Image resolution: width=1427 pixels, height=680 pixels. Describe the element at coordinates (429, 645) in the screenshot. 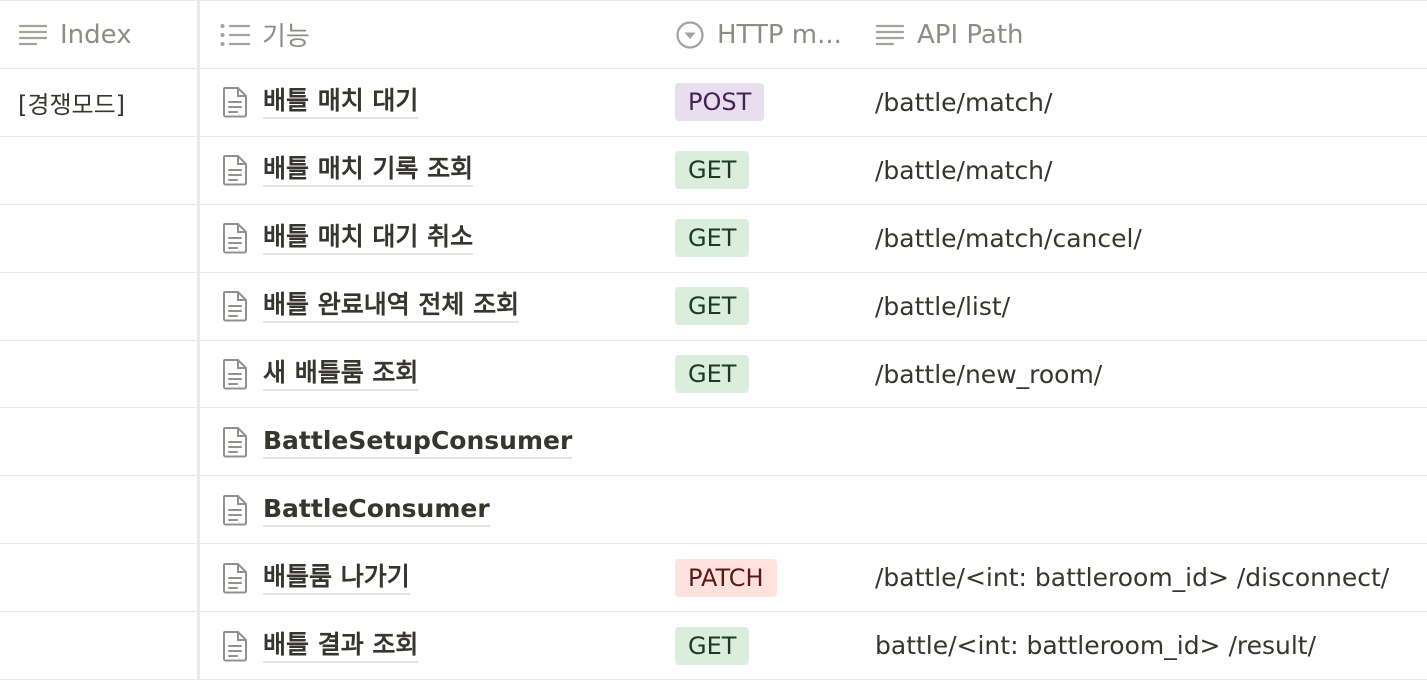

I see `name-cell: 배틀 결과 조회` at that location.